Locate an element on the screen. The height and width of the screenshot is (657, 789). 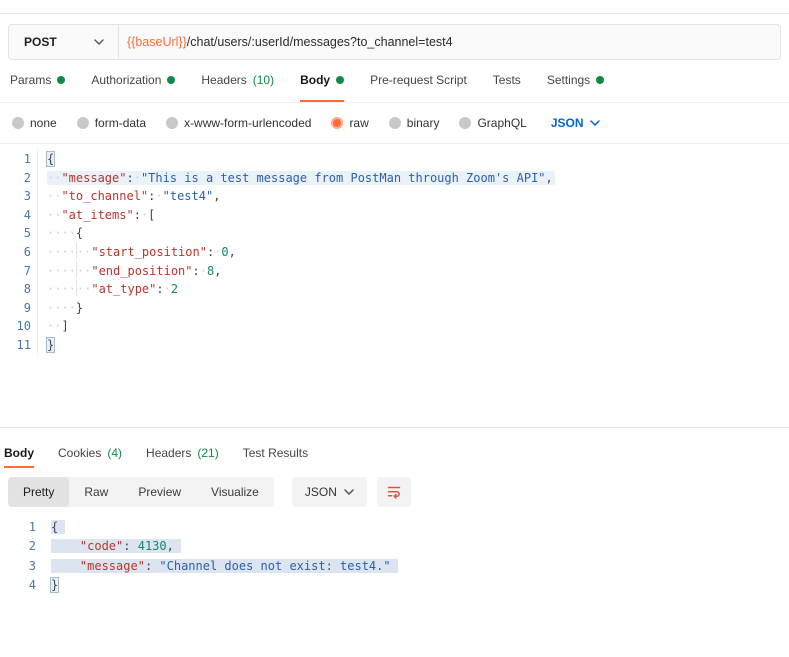
tab-label: Body is located at coordinates (315, 80).